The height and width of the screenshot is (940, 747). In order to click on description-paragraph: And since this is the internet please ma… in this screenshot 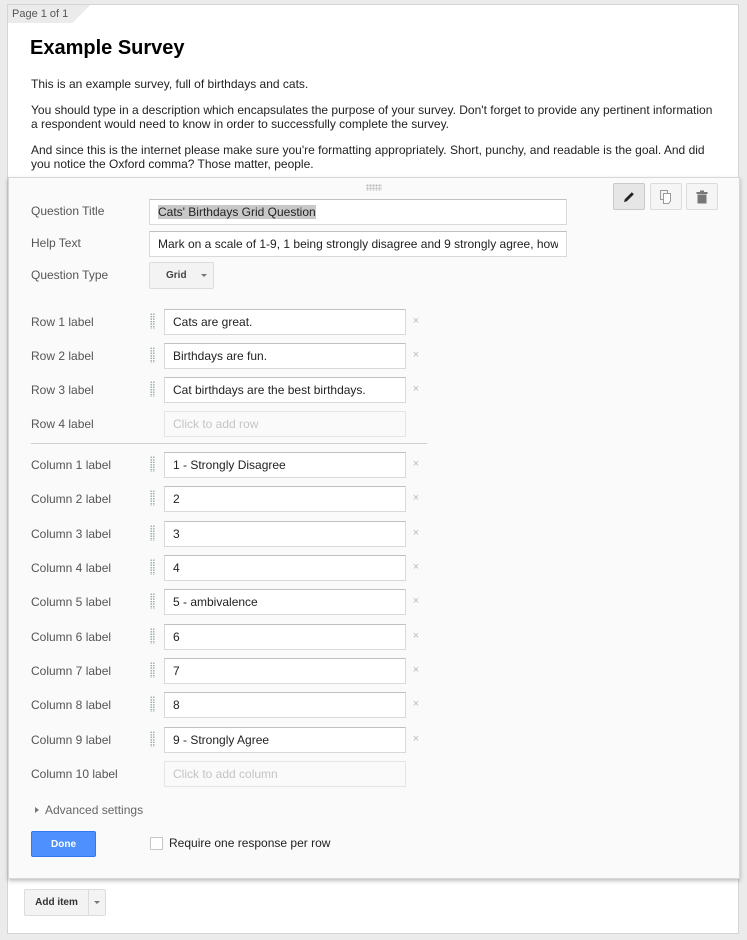, I will do `click(368, 157)`.